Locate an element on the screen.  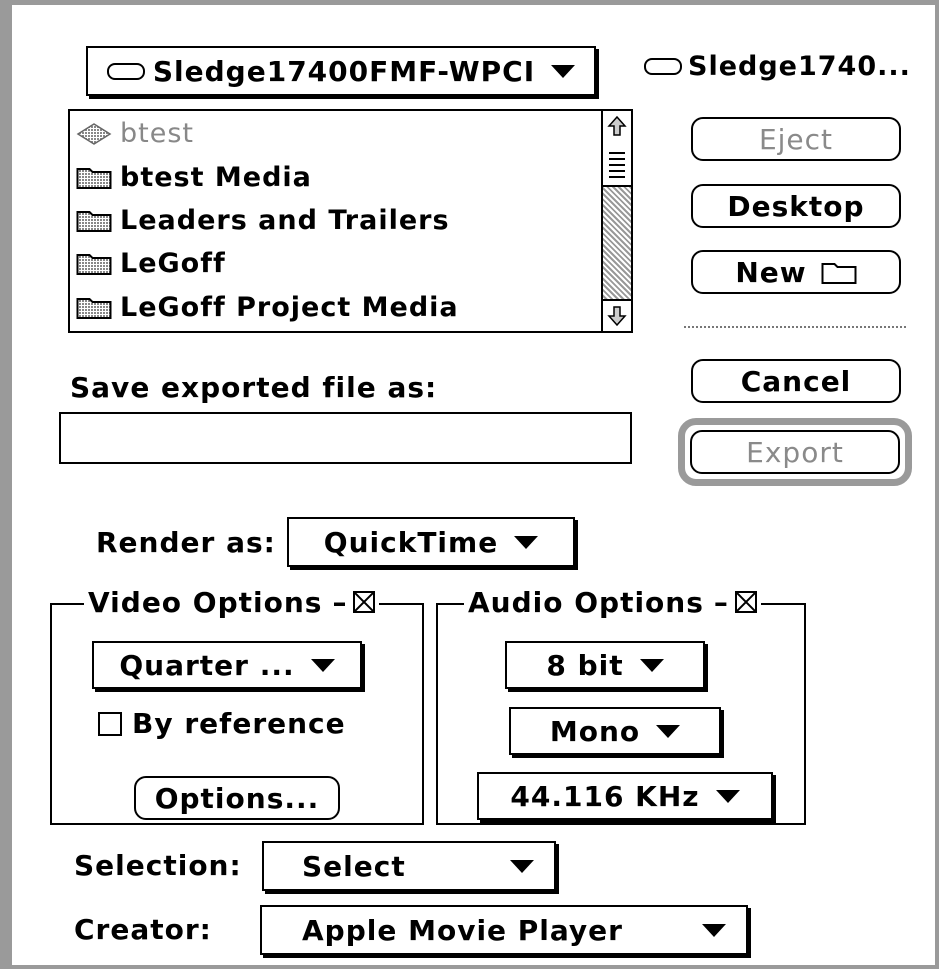
cancel-button: Cancel is located at coordinates (796, 381).